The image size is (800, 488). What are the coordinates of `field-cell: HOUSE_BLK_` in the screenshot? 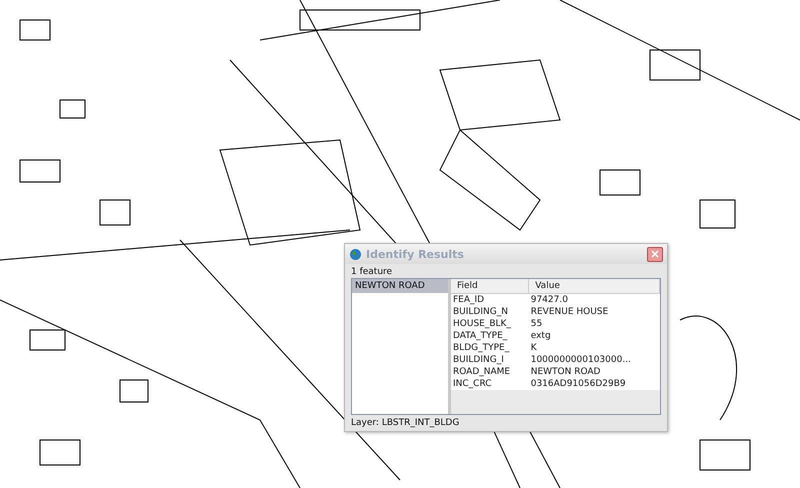 It's located at (490, 324).